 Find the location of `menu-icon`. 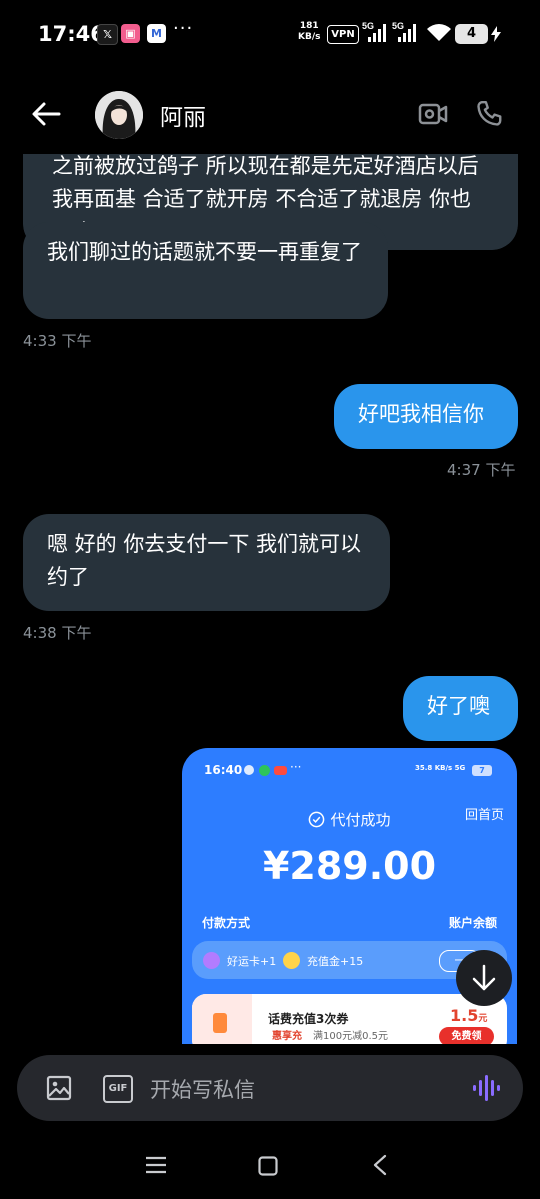

menu-icon is located at coordinates (156, 1165).